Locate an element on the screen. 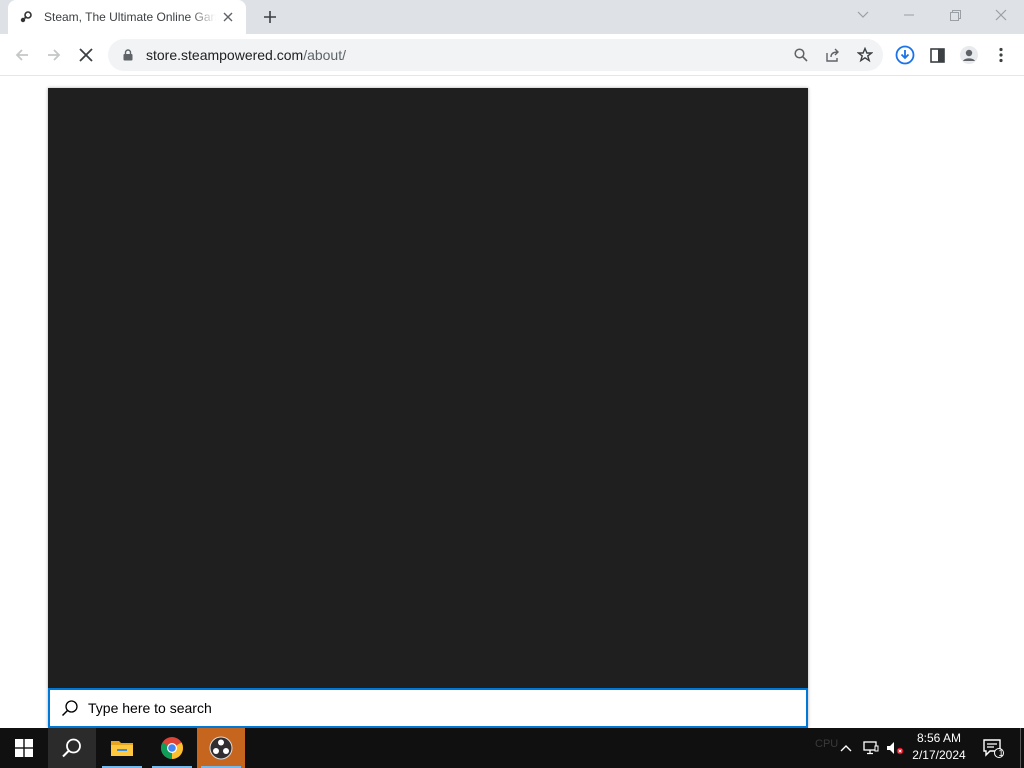  browser-toolbar: store.steampowered.com/about/ is located at coordinates (512, 55).